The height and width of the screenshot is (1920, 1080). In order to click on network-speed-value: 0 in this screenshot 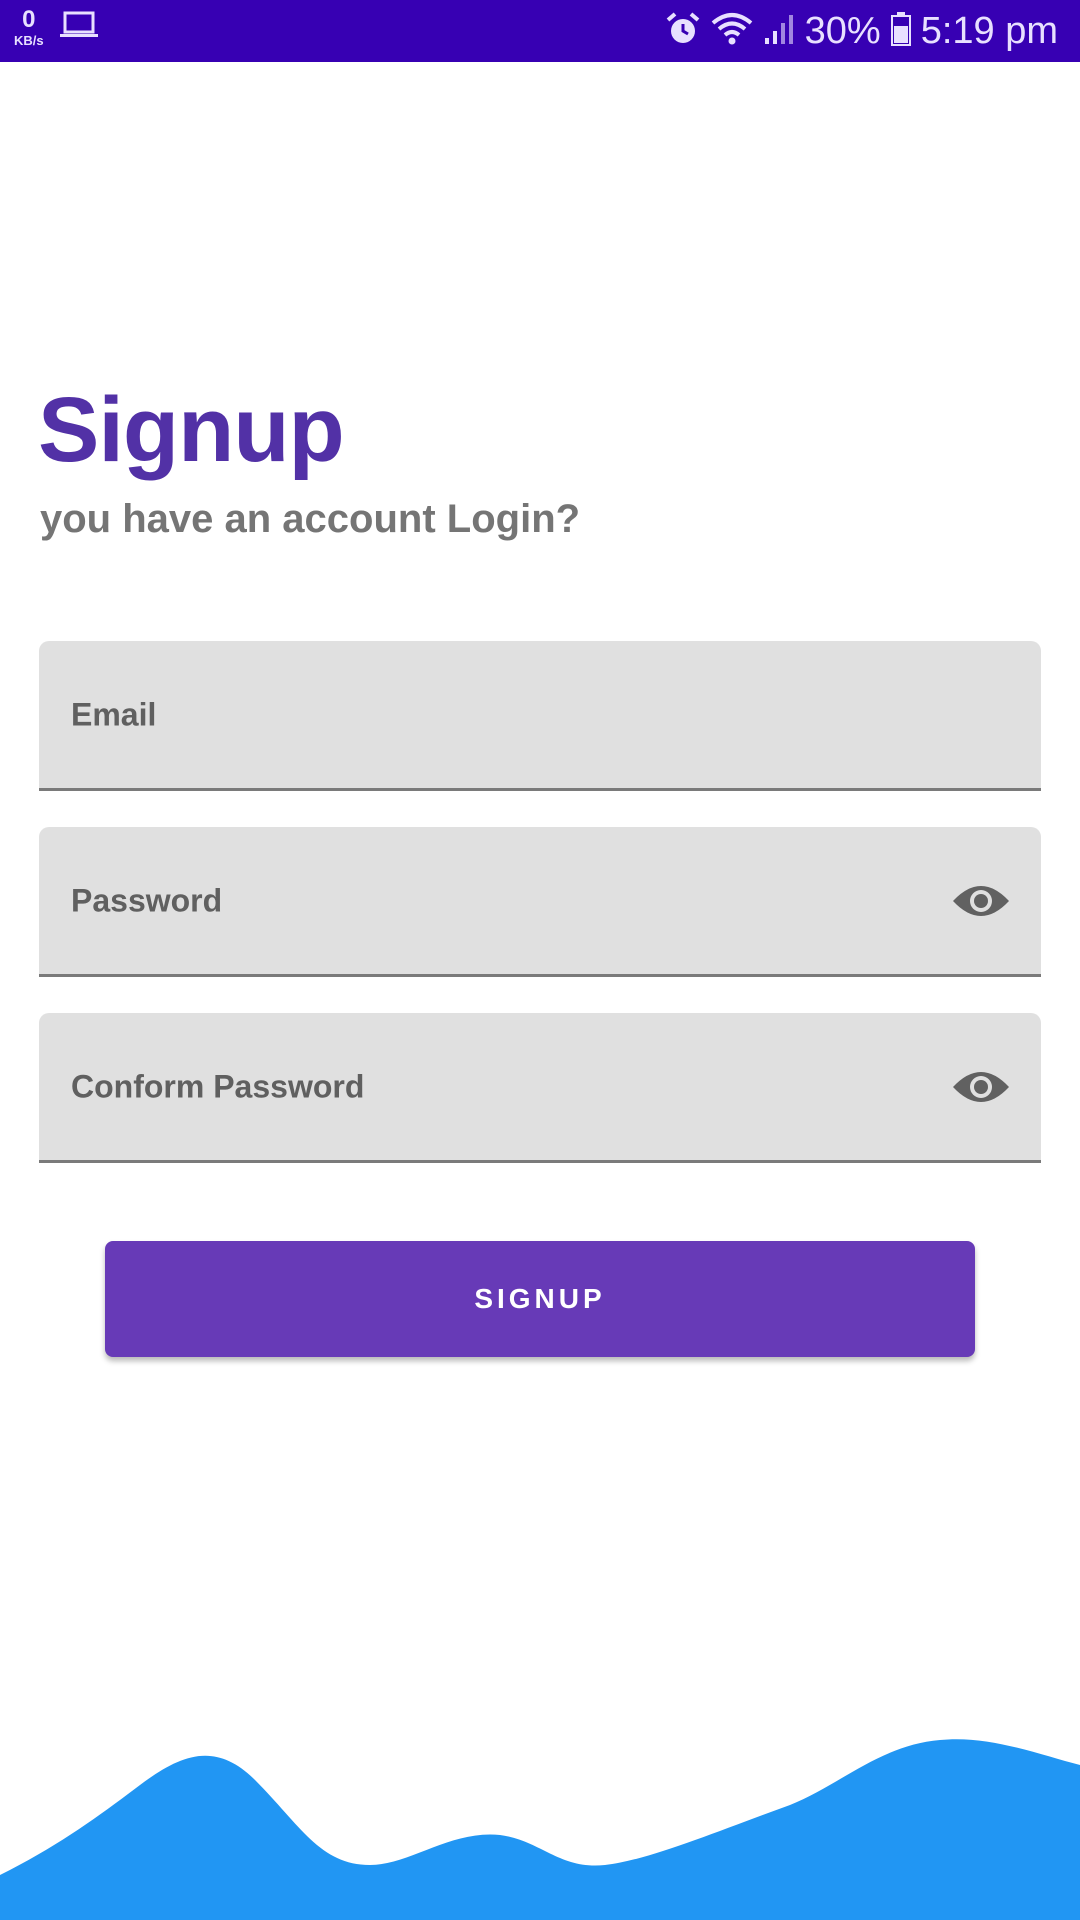, I will do `click(29, 19)`.